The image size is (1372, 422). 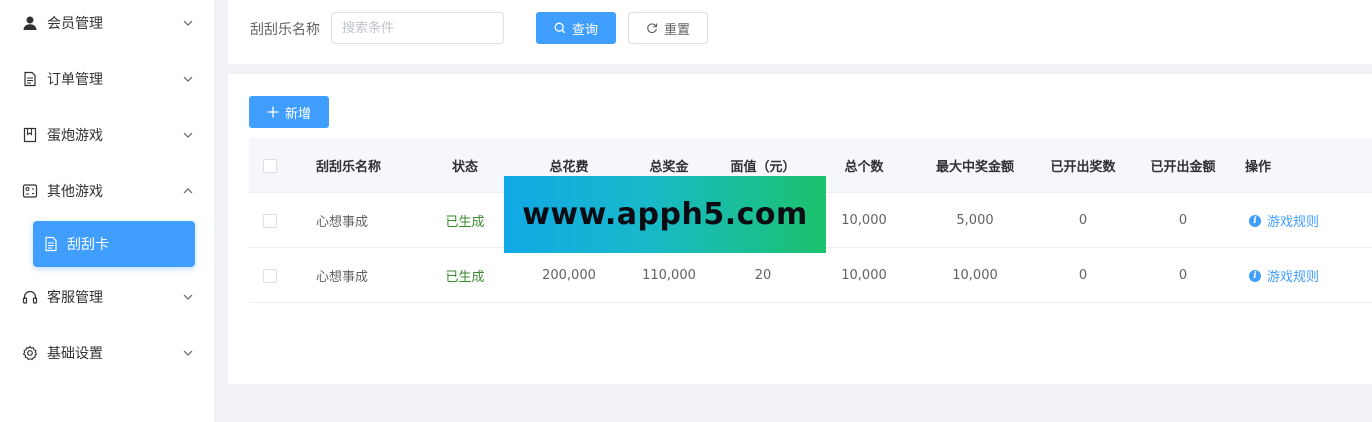 I want to click on select-all-checkbox, so click(x=270, y=165).